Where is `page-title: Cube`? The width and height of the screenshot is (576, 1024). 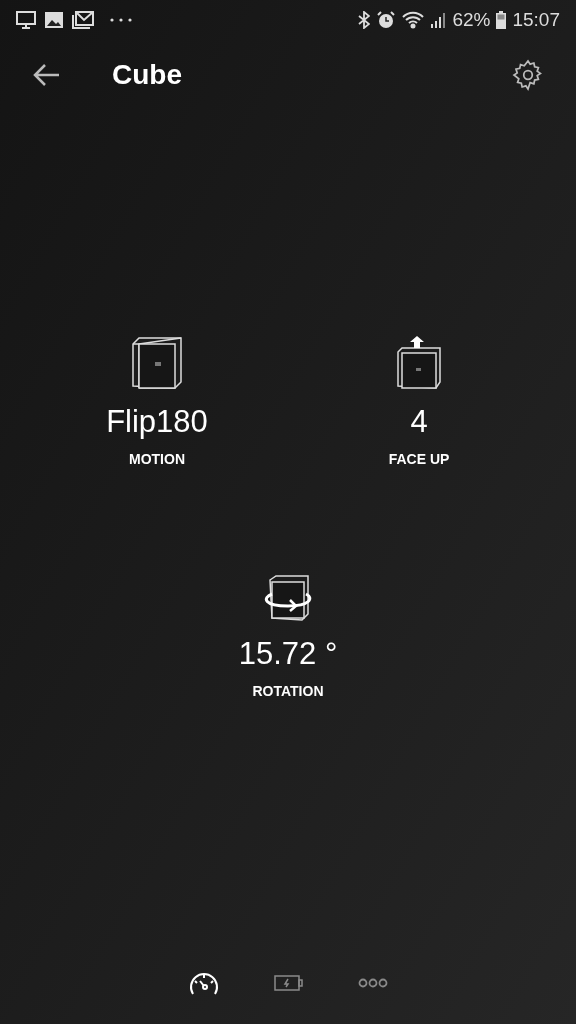 page-title: Cube is located at coordinates (147, 75).